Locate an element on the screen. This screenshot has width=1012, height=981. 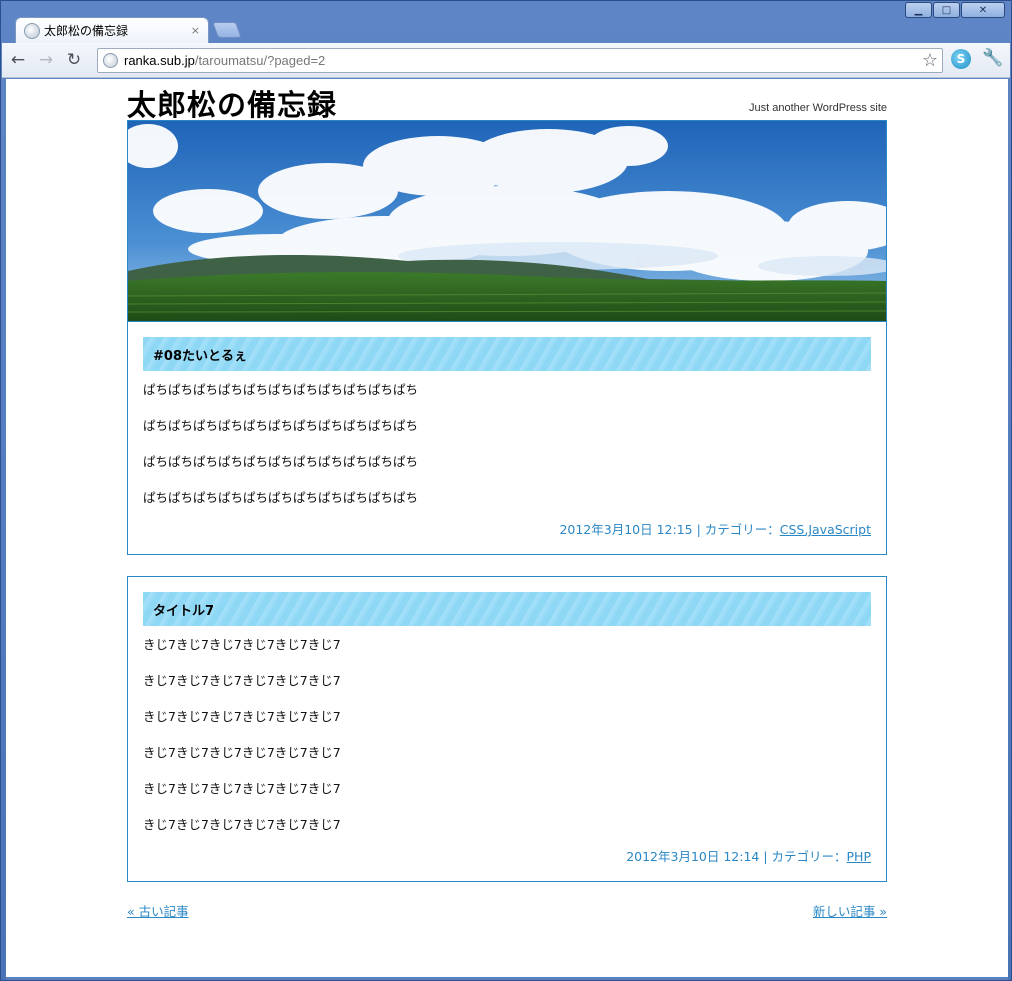
browser-tab: 太郎松の備忘録 × is located at coordinates (112, 30).